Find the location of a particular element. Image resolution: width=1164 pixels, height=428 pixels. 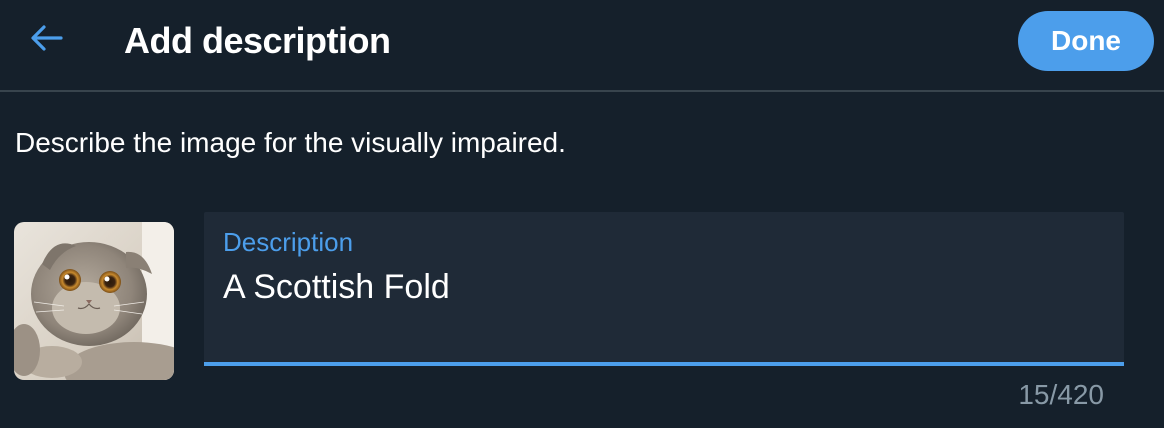

arrow-left-icon is located at coordinates (46, 40).